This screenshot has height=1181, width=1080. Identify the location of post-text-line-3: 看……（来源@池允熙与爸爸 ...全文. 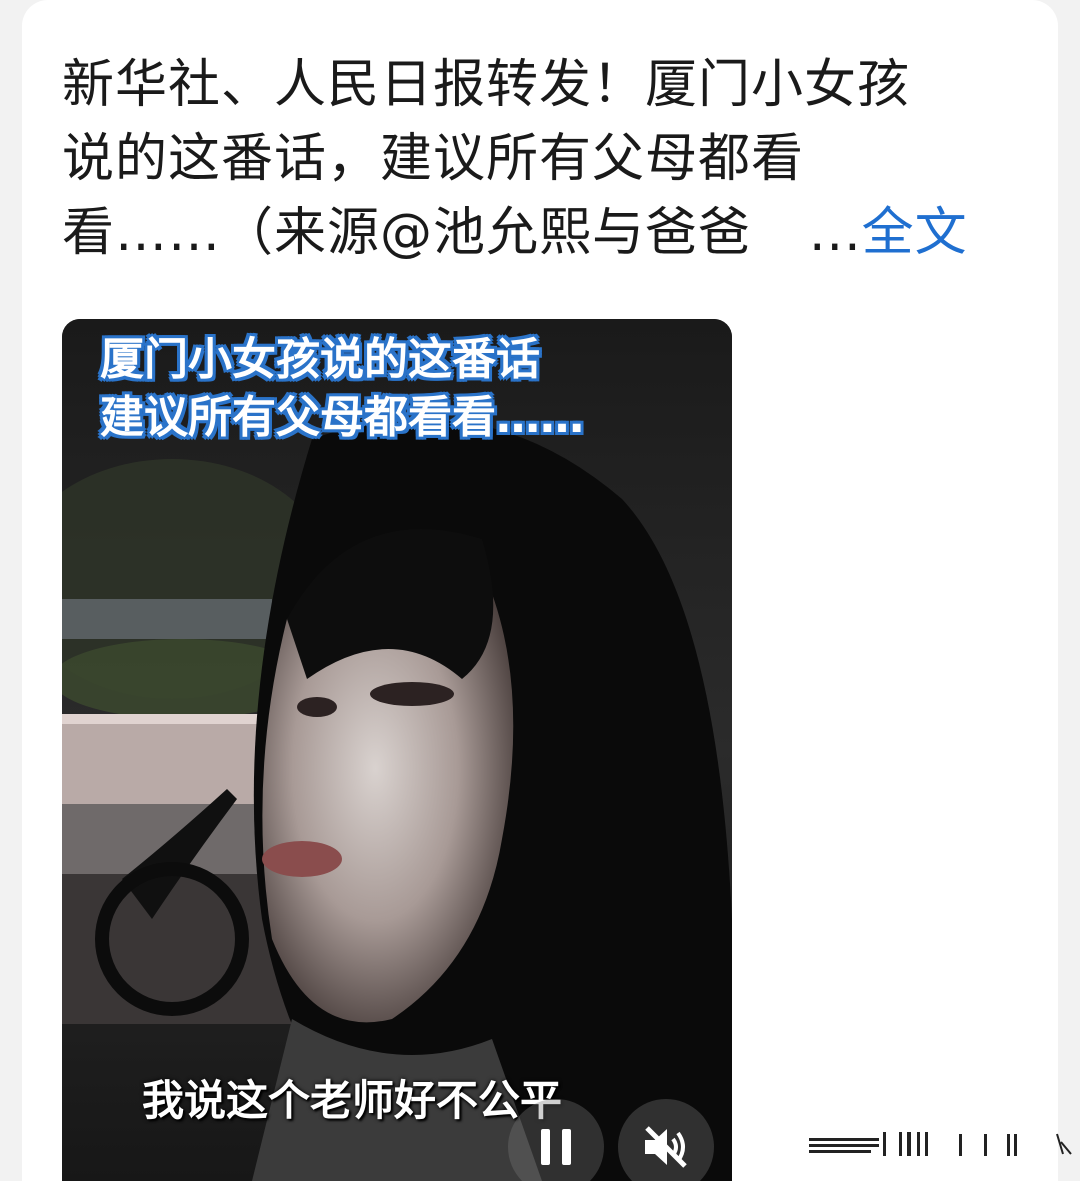
(542, 233).